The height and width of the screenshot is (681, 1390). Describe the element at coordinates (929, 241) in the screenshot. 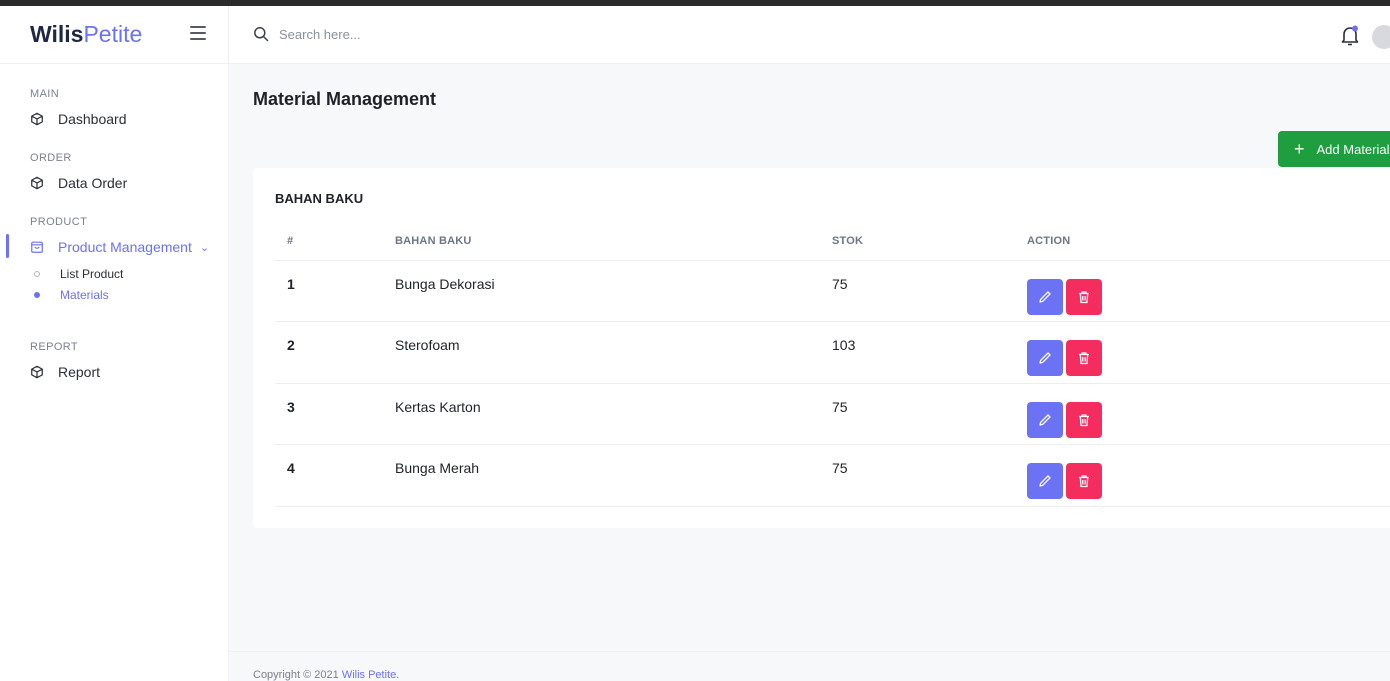

I see `column-header-stock: STOK` at that location.